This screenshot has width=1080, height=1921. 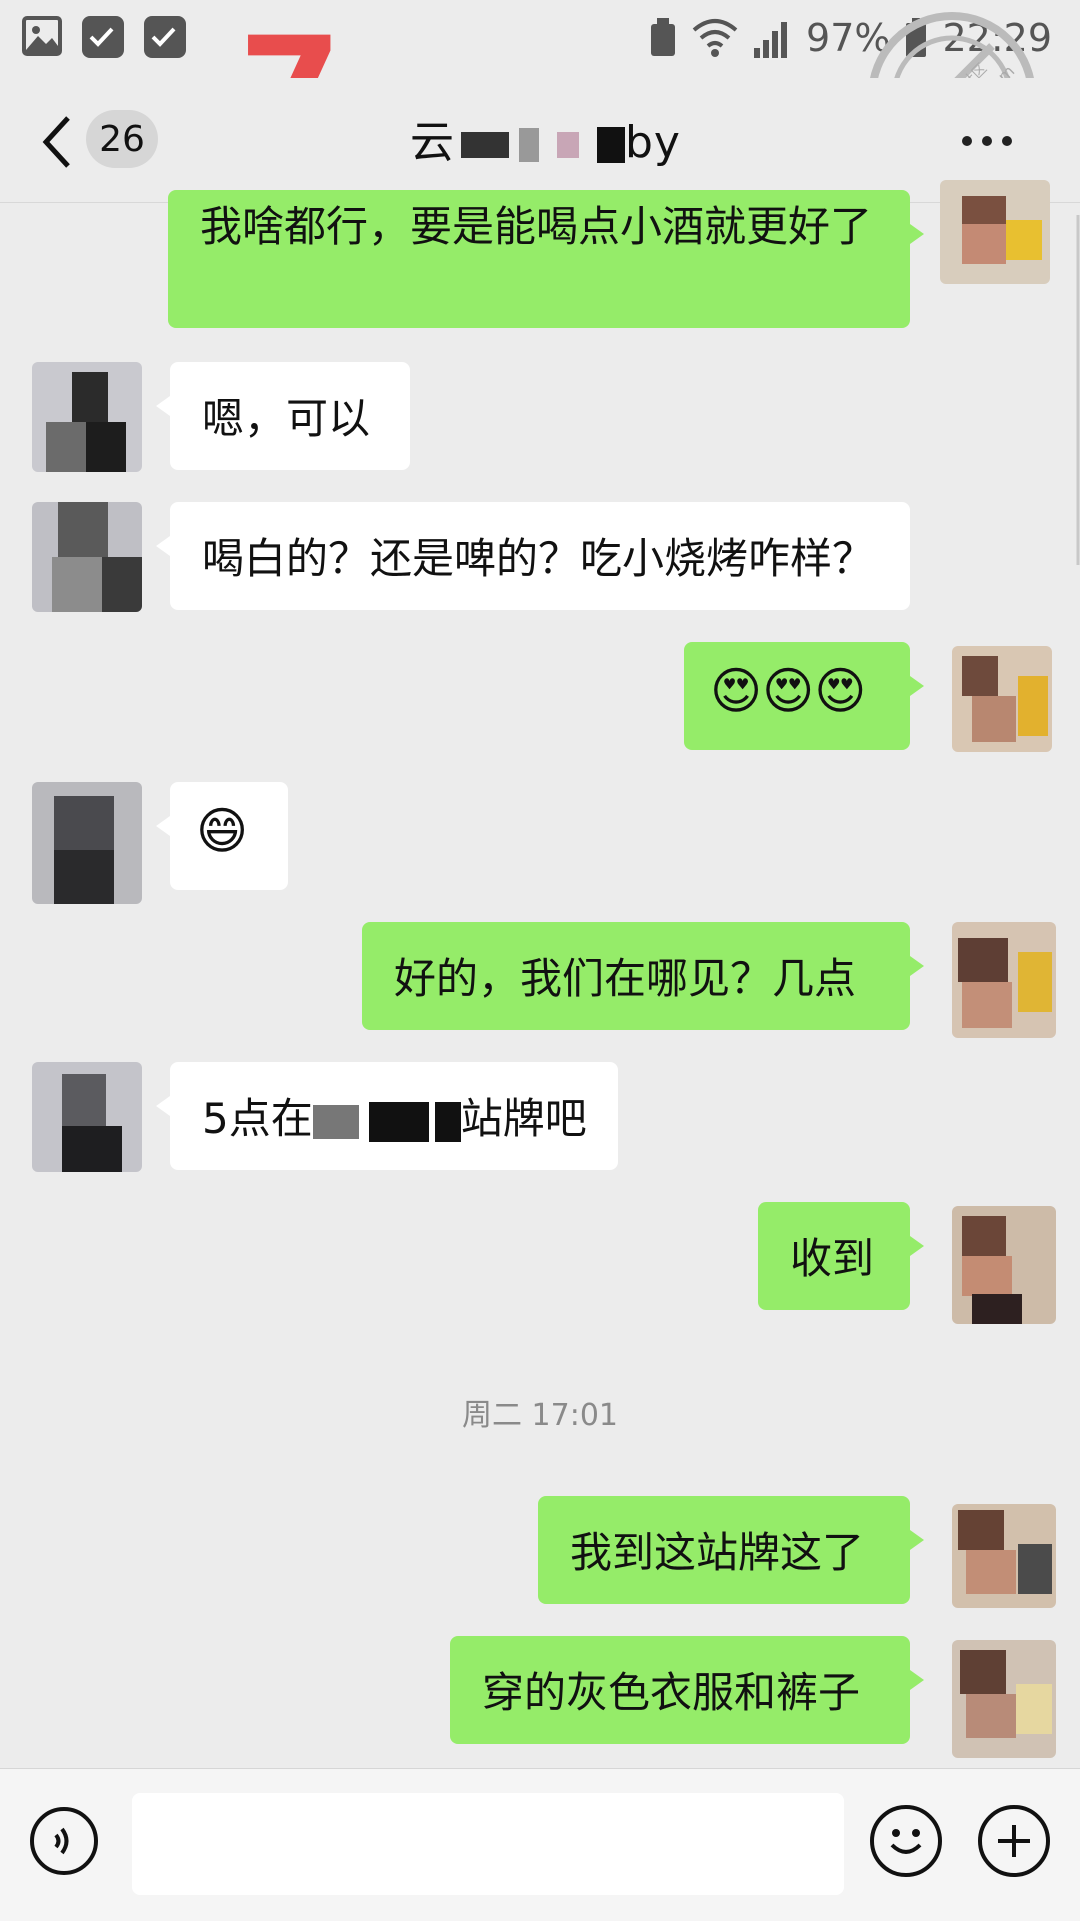 I want to click on outgoing-message: 穿的灰色衣服和裤子, so click(x=687, y=1690).